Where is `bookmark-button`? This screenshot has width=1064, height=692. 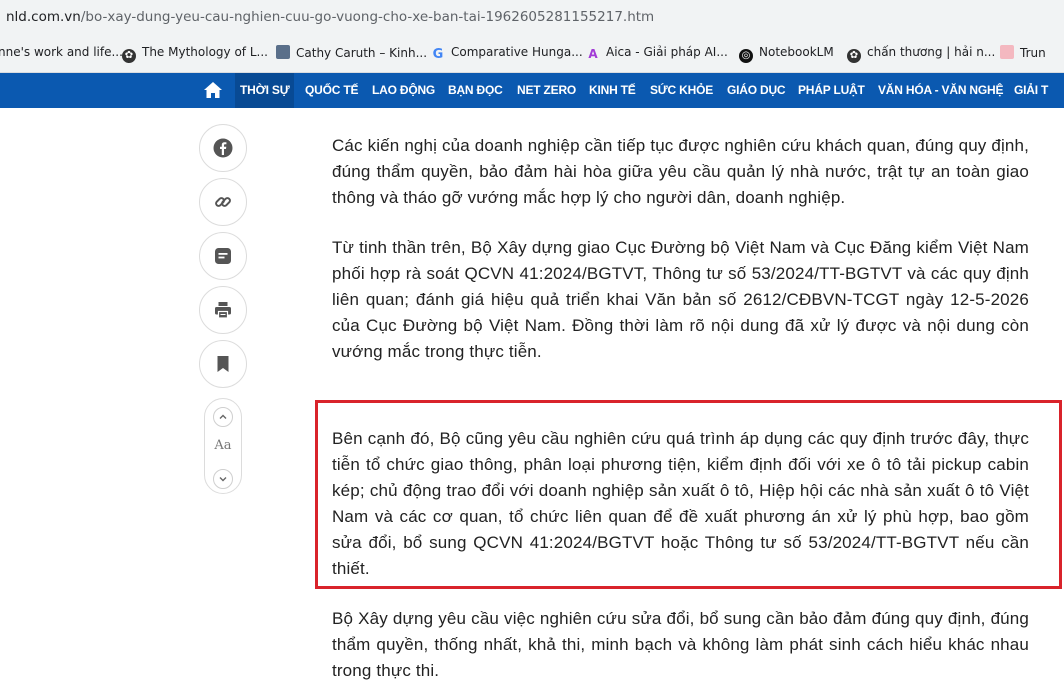 bookmark-button is located at coordinates (223, 364).